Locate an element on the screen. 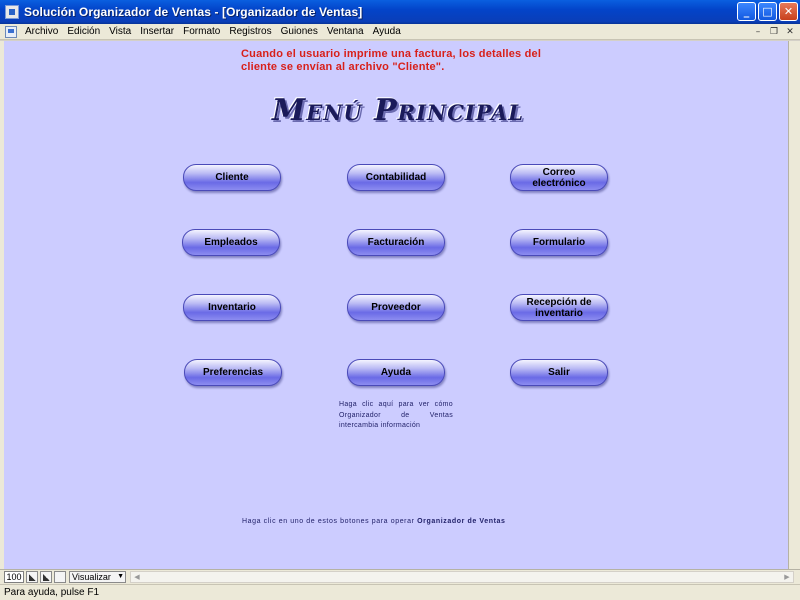 Image resolution: width=800 pixels, height=600 pixels. window-controls: _ □ ✕ is located at coordinates (767, 11).